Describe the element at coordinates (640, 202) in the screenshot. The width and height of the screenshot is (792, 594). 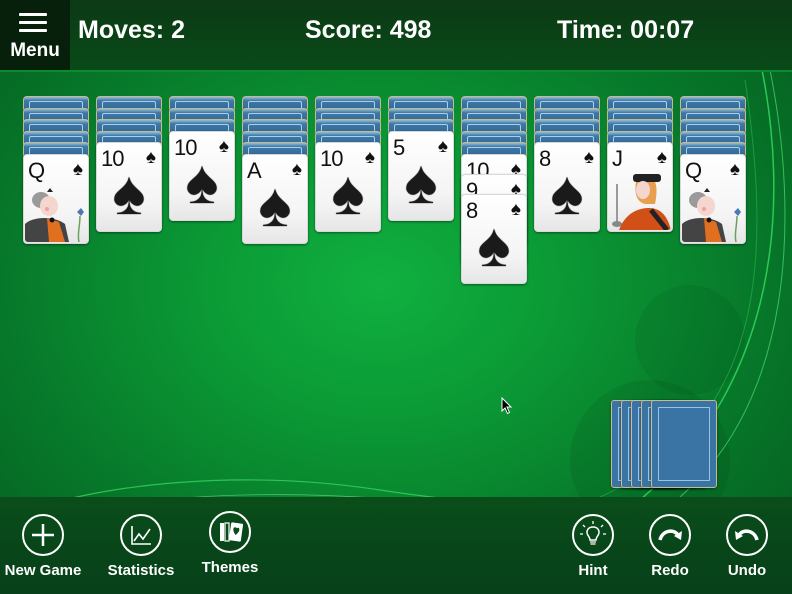
I see `jack-portrait-icon` at that location.